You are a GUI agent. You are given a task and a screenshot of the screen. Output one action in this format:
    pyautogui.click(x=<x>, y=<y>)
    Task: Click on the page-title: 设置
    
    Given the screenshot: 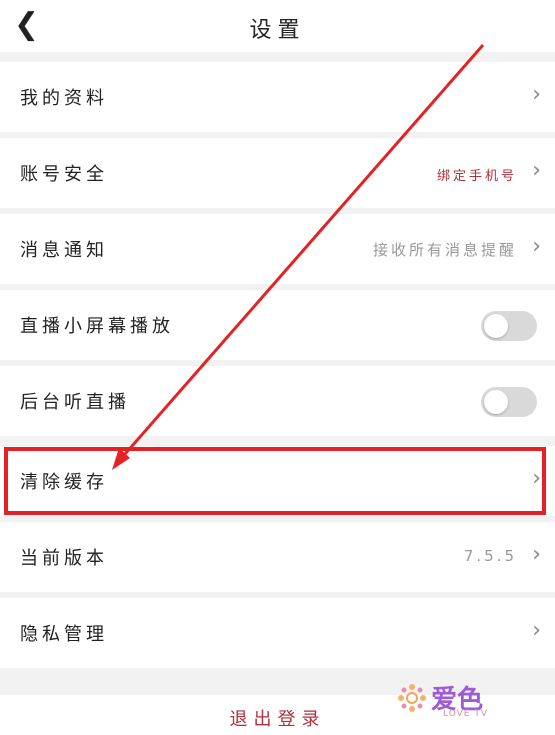 What is the action you would take?
    pyautogui.click(x=277, y=30)
    